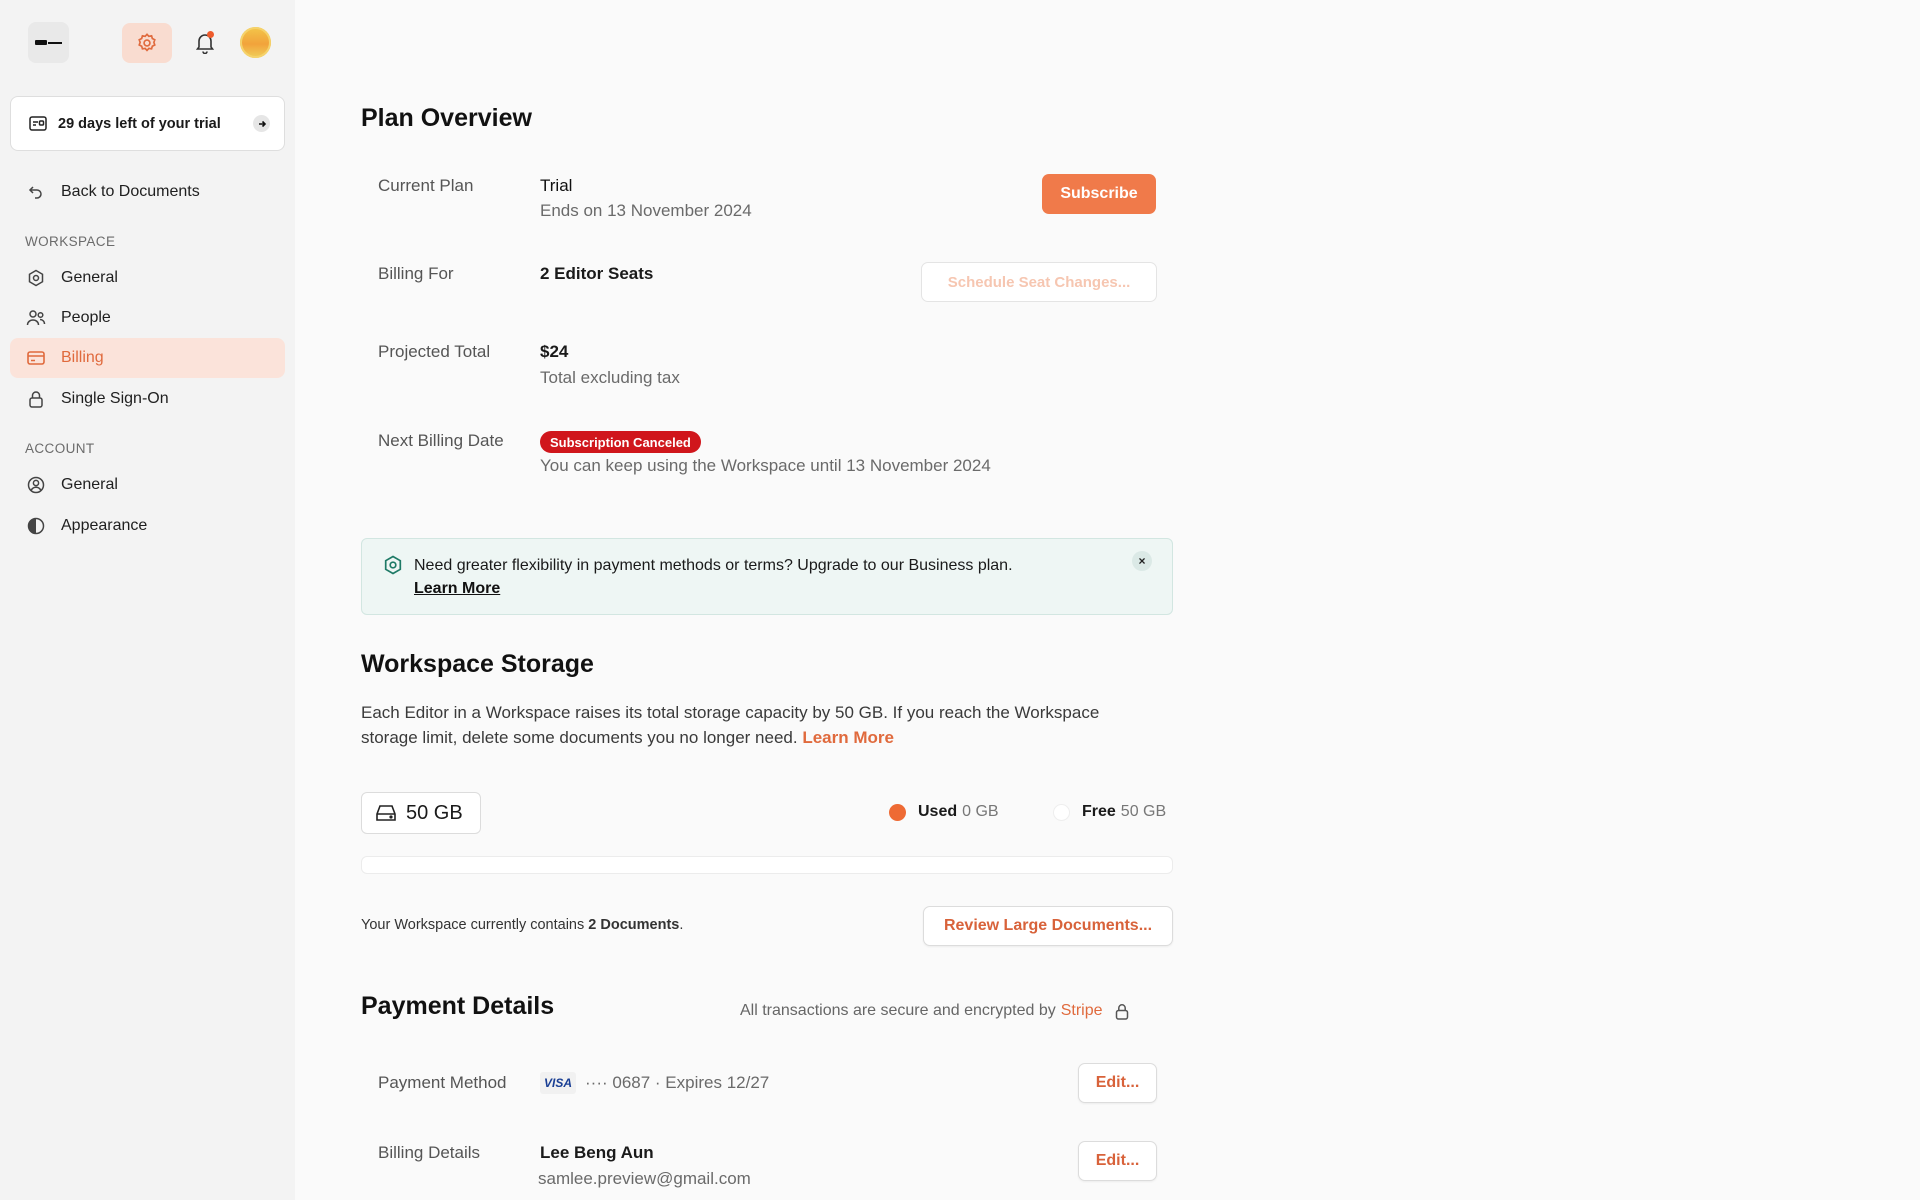 This screenshot has height=1200, width=1920. What do you see at coordinates (36, 358) in the screenshot?
I see `credit-card-icon` at bounding box center [36, 358].